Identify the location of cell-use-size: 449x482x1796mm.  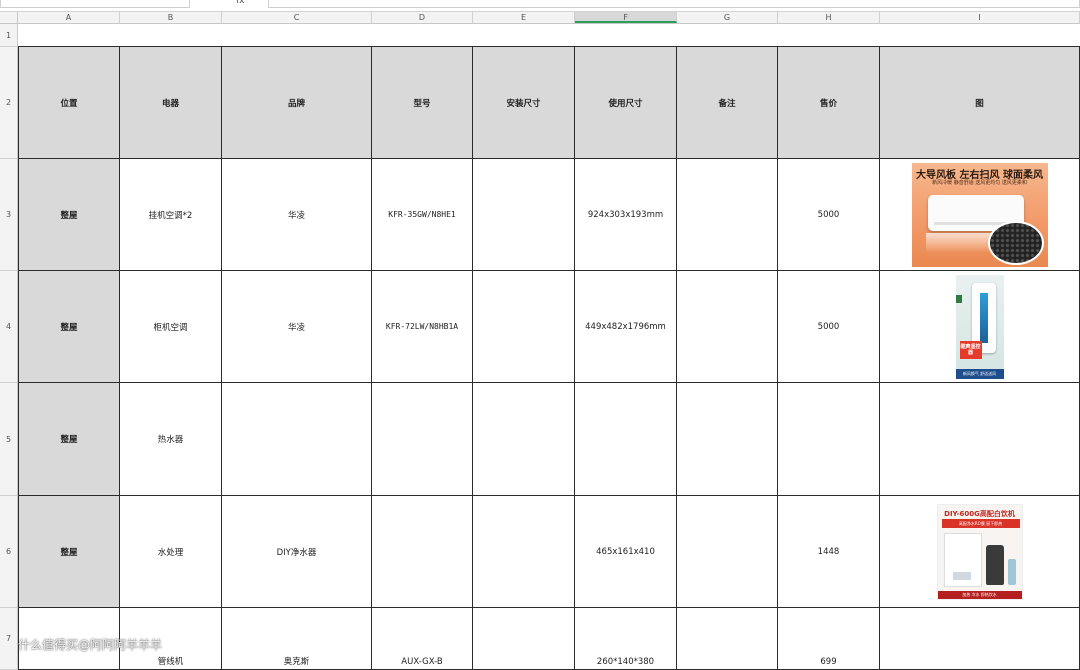
(626, 327).